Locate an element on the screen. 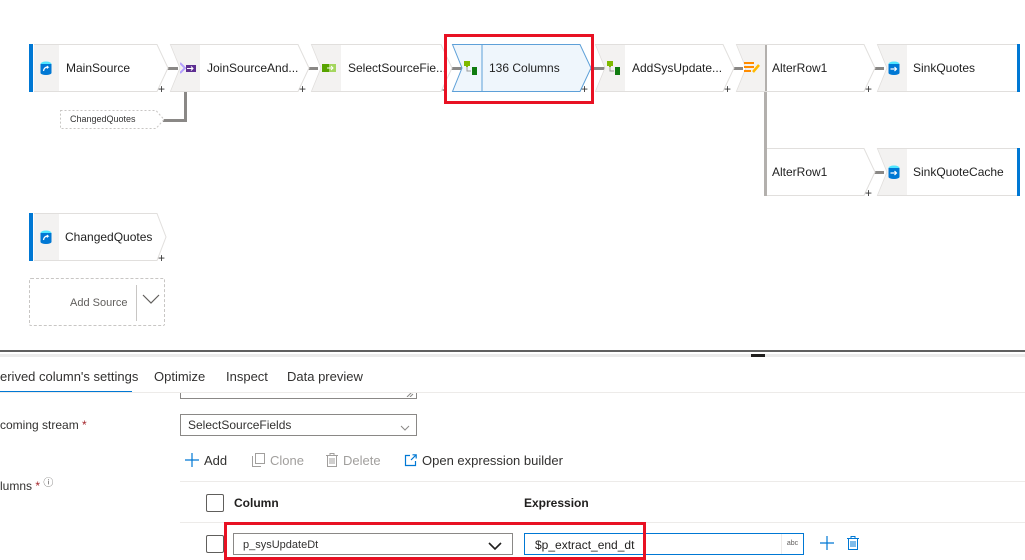 Image resolution: width=1025 pixels, height=560 pixels. incoming-stream-select: SelectSourceFields is located at coordinates (298, 425).